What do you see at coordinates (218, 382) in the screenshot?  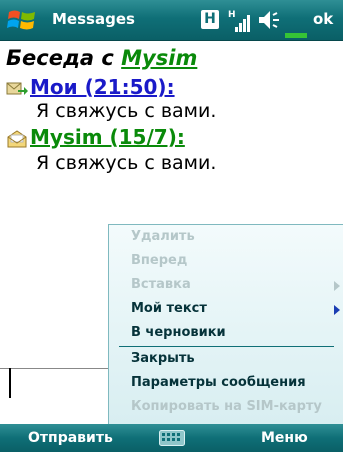 I see `menu-item-message-options: Параметры сообщения` at bounding box center [218, 382].